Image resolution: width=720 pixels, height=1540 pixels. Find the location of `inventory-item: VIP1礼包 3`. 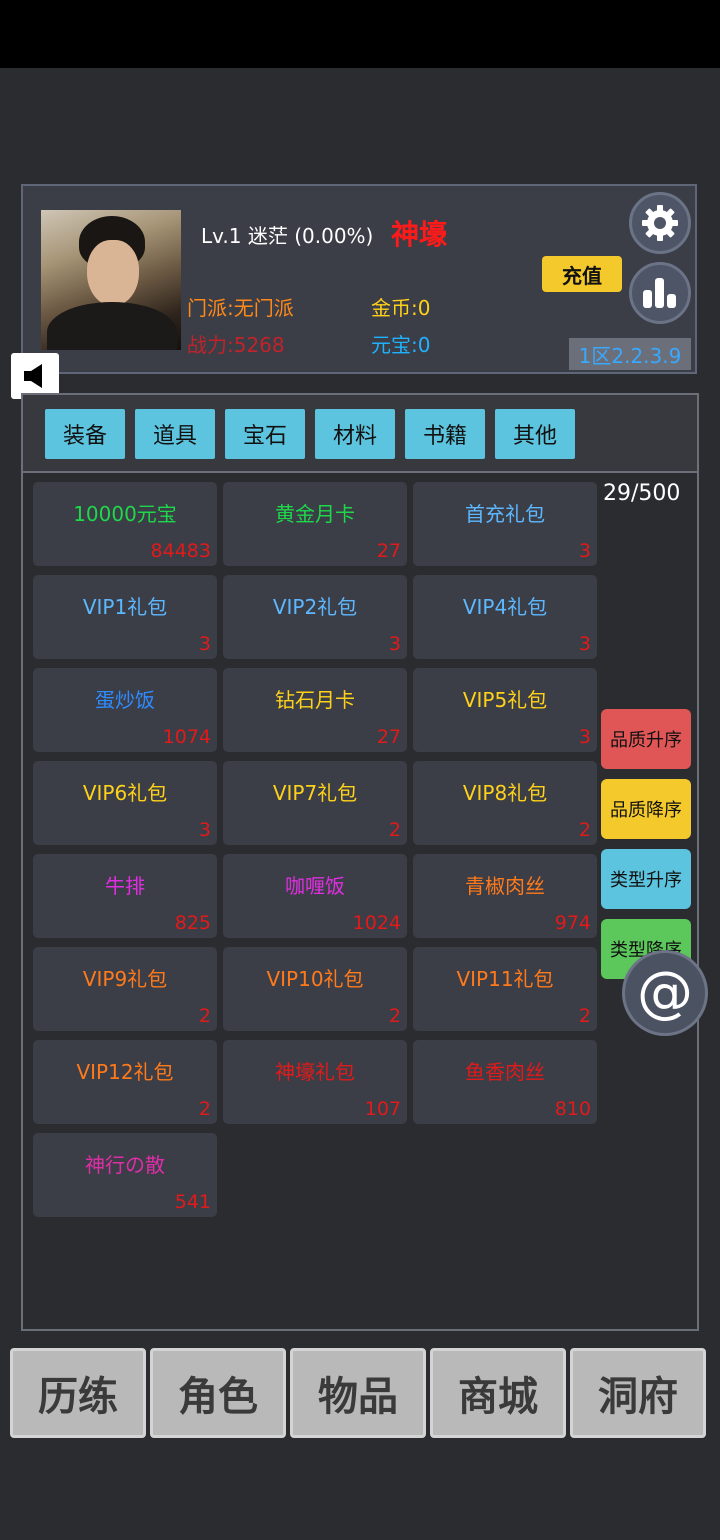

inventory-item: VIP1礼包 3 is located at coordinates (125, 617).